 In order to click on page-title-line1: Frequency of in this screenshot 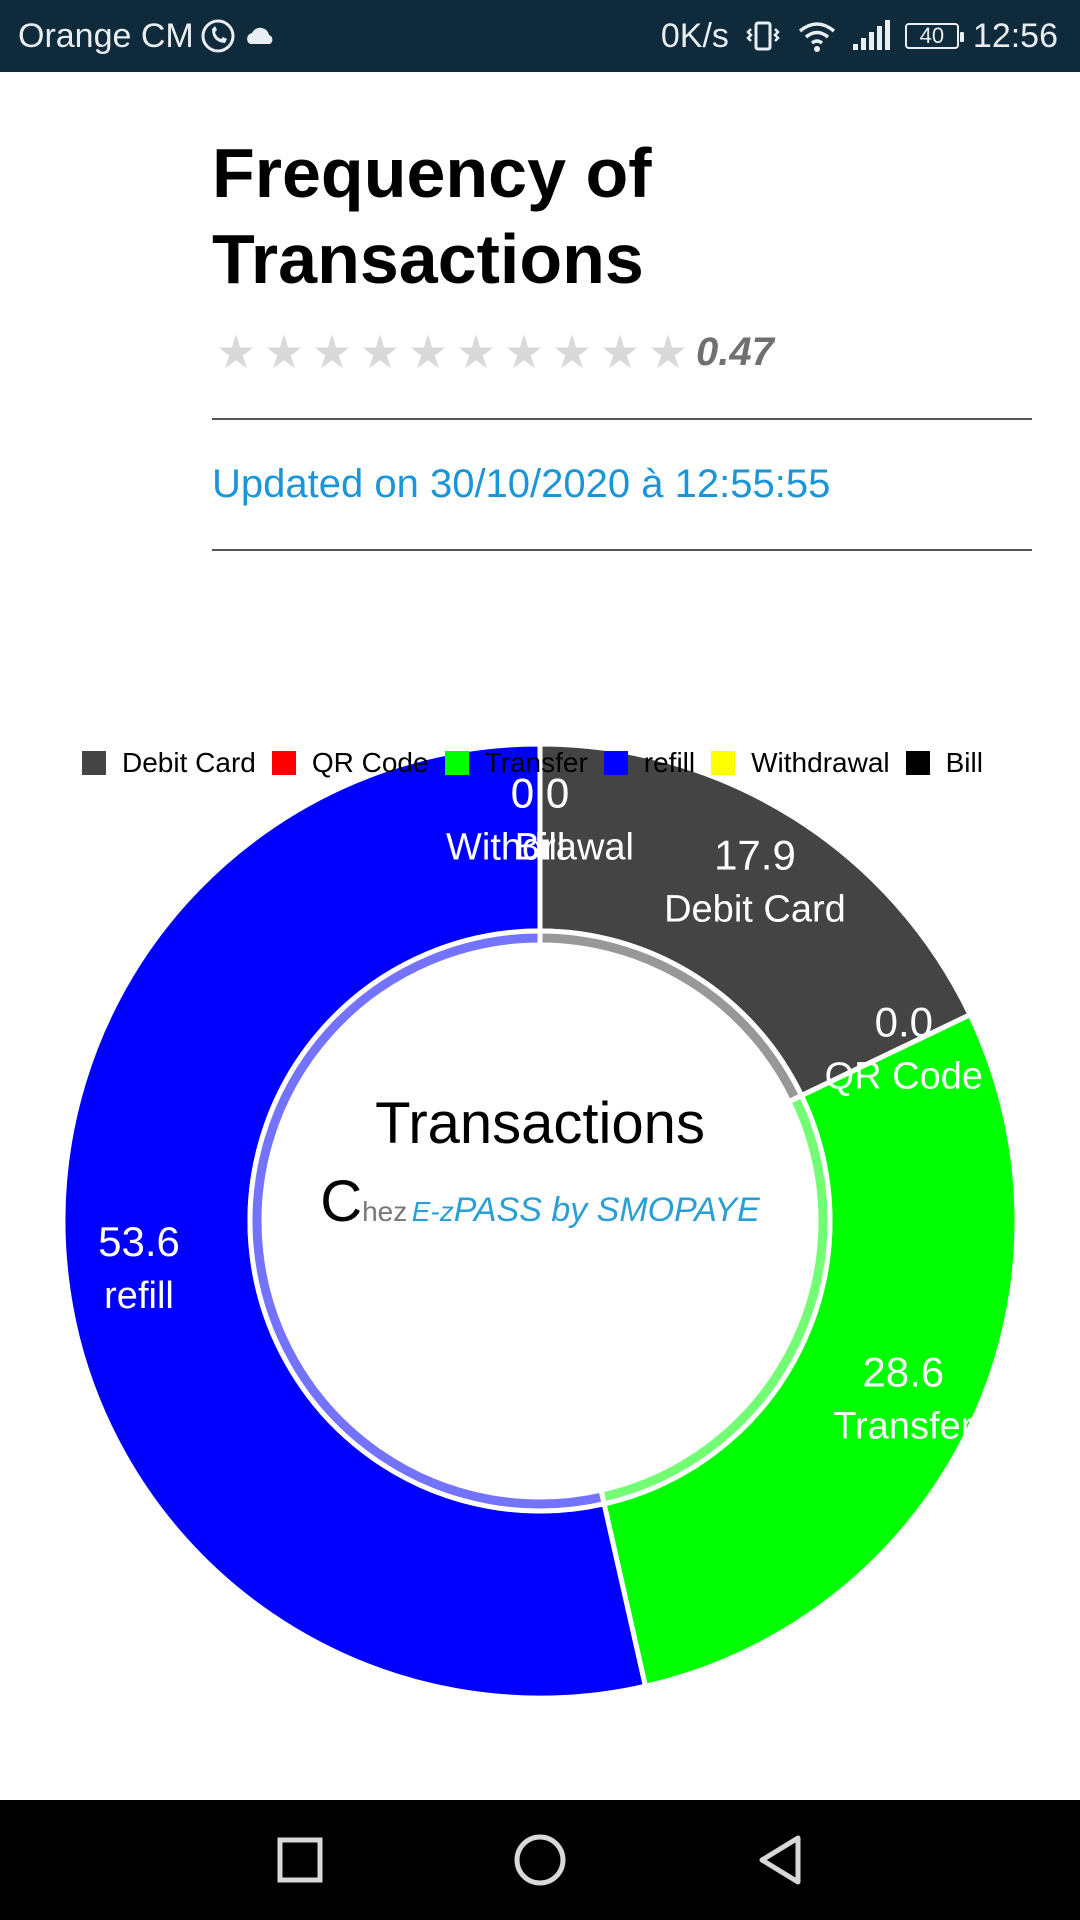, I will do `click(432, 173)`.